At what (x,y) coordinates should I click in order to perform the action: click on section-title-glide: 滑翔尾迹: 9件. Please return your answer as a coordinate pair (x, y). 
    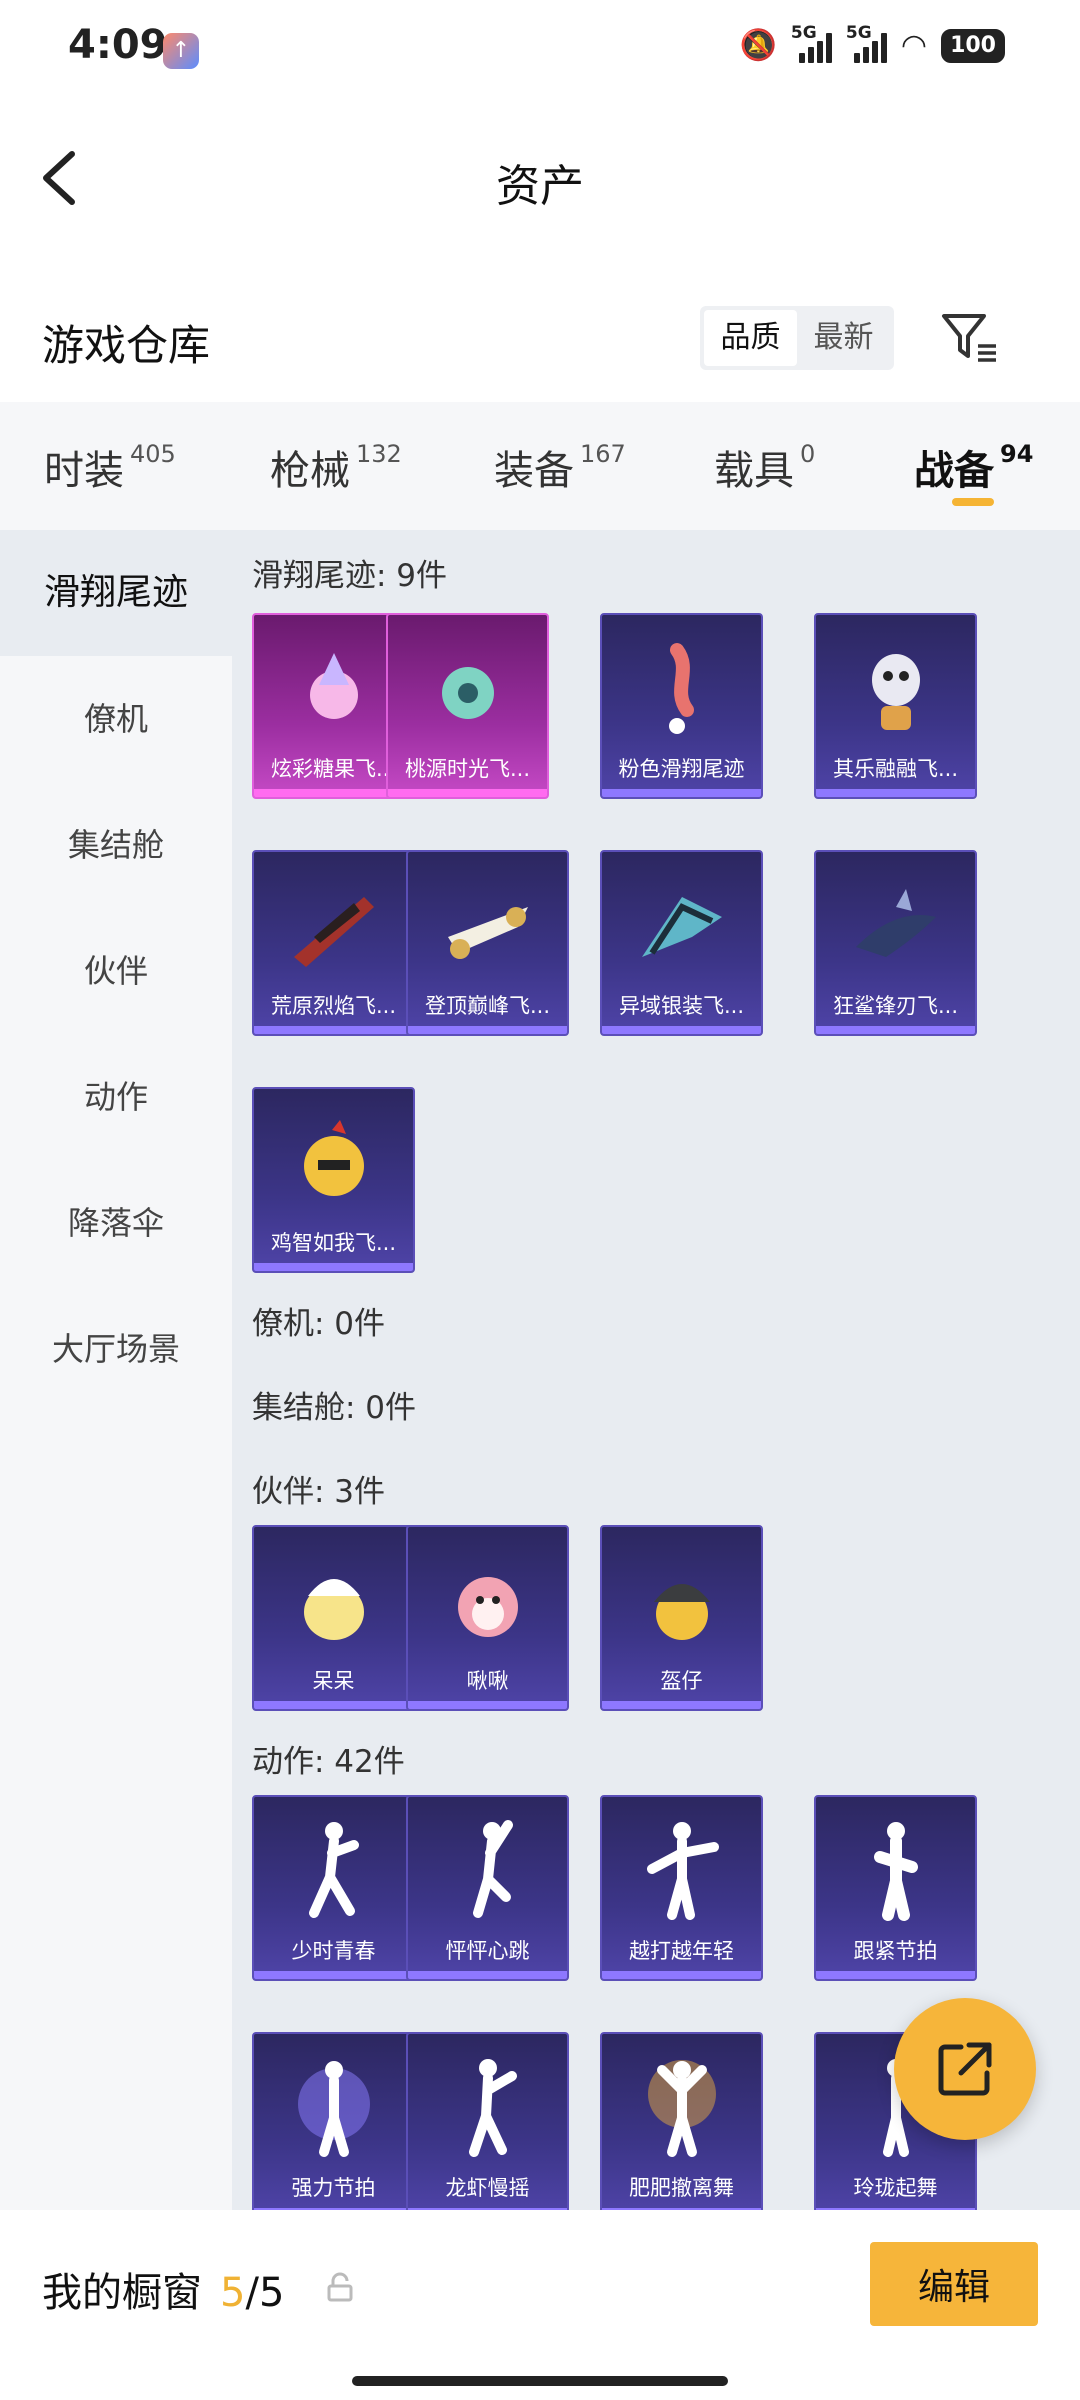
    Looking at the image, I should click on (350, 576).